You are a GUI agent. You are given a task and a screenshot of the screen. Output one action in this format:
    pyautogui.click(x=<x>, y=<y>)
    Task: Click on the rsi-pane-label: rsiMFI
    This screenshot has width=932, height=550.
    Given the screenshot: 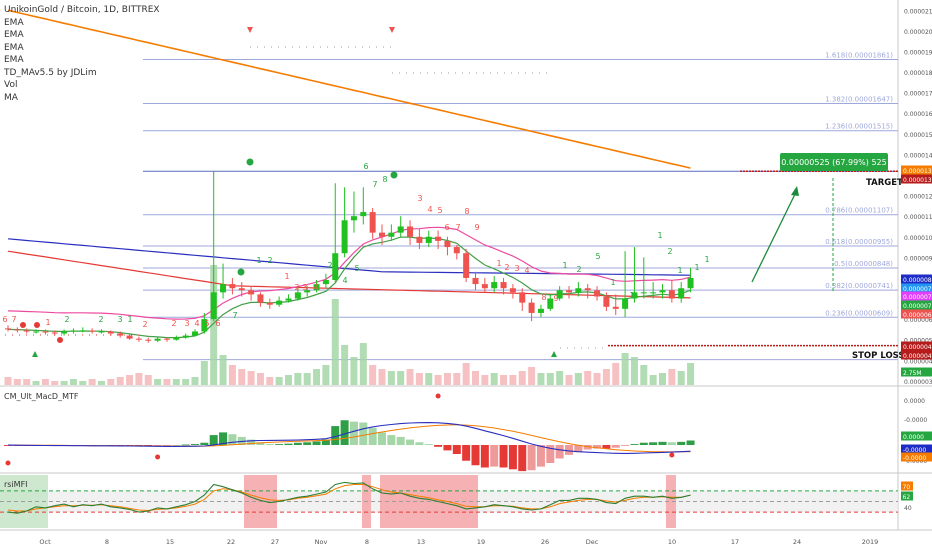 What is the action you would take?
    pyautogui.click(x=16, y=484)
    